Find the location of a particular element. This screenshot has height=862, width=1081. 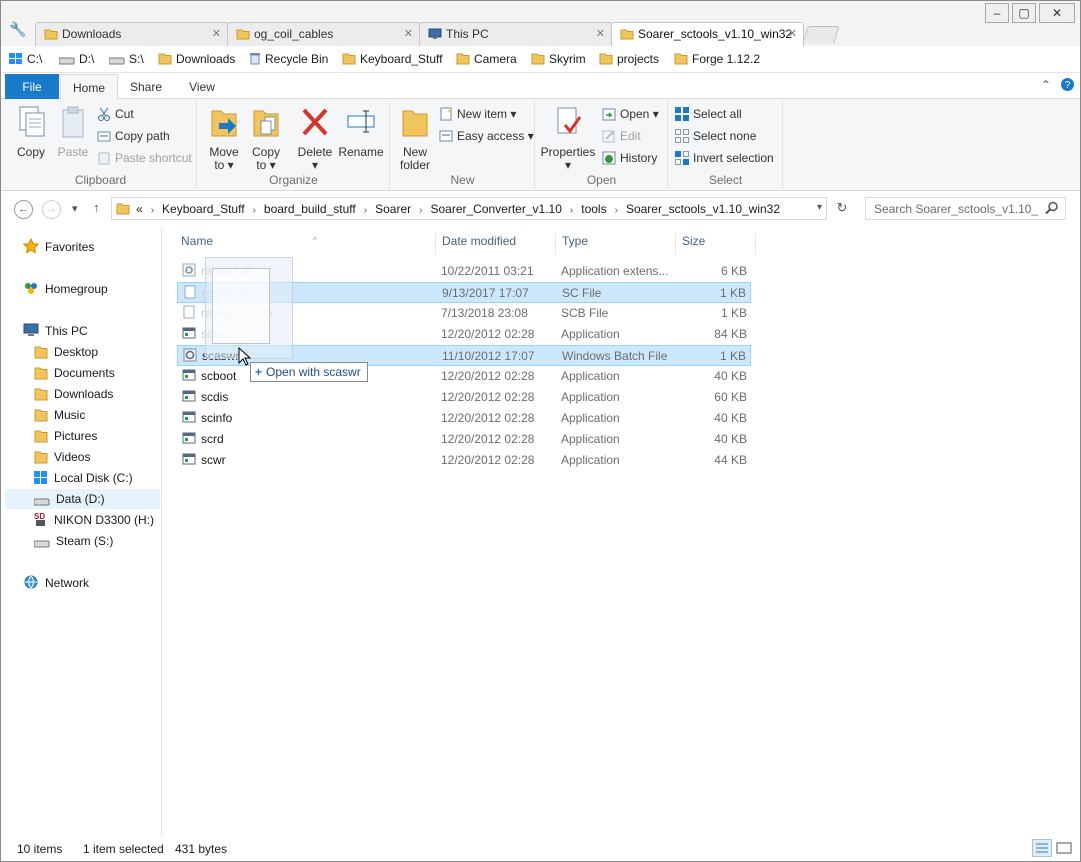

tab-file: File is located at coordinates (32, 86).